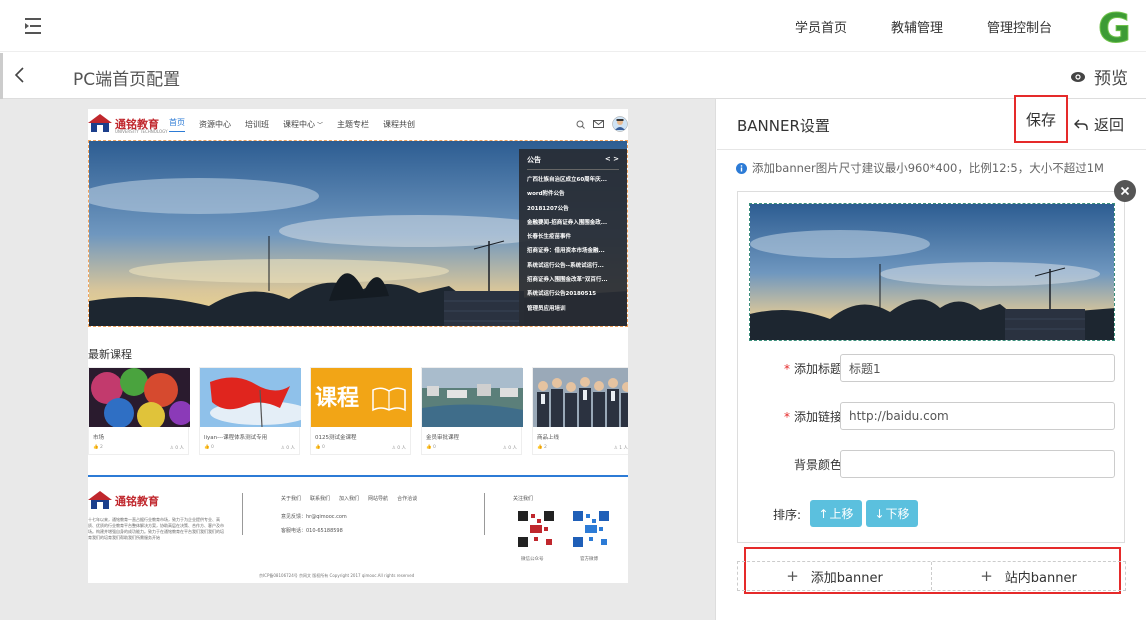 This screenshot has height=620, width=1146. I want to click on course-thumbnail: 课程, so click(361, 397).